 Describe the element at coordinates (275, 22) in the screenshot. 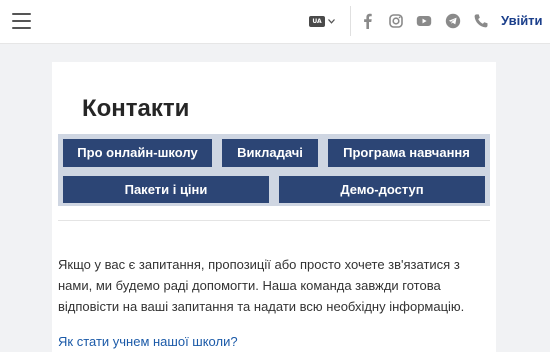

I see `top-navigation-bar: UA Увійти` at that location.